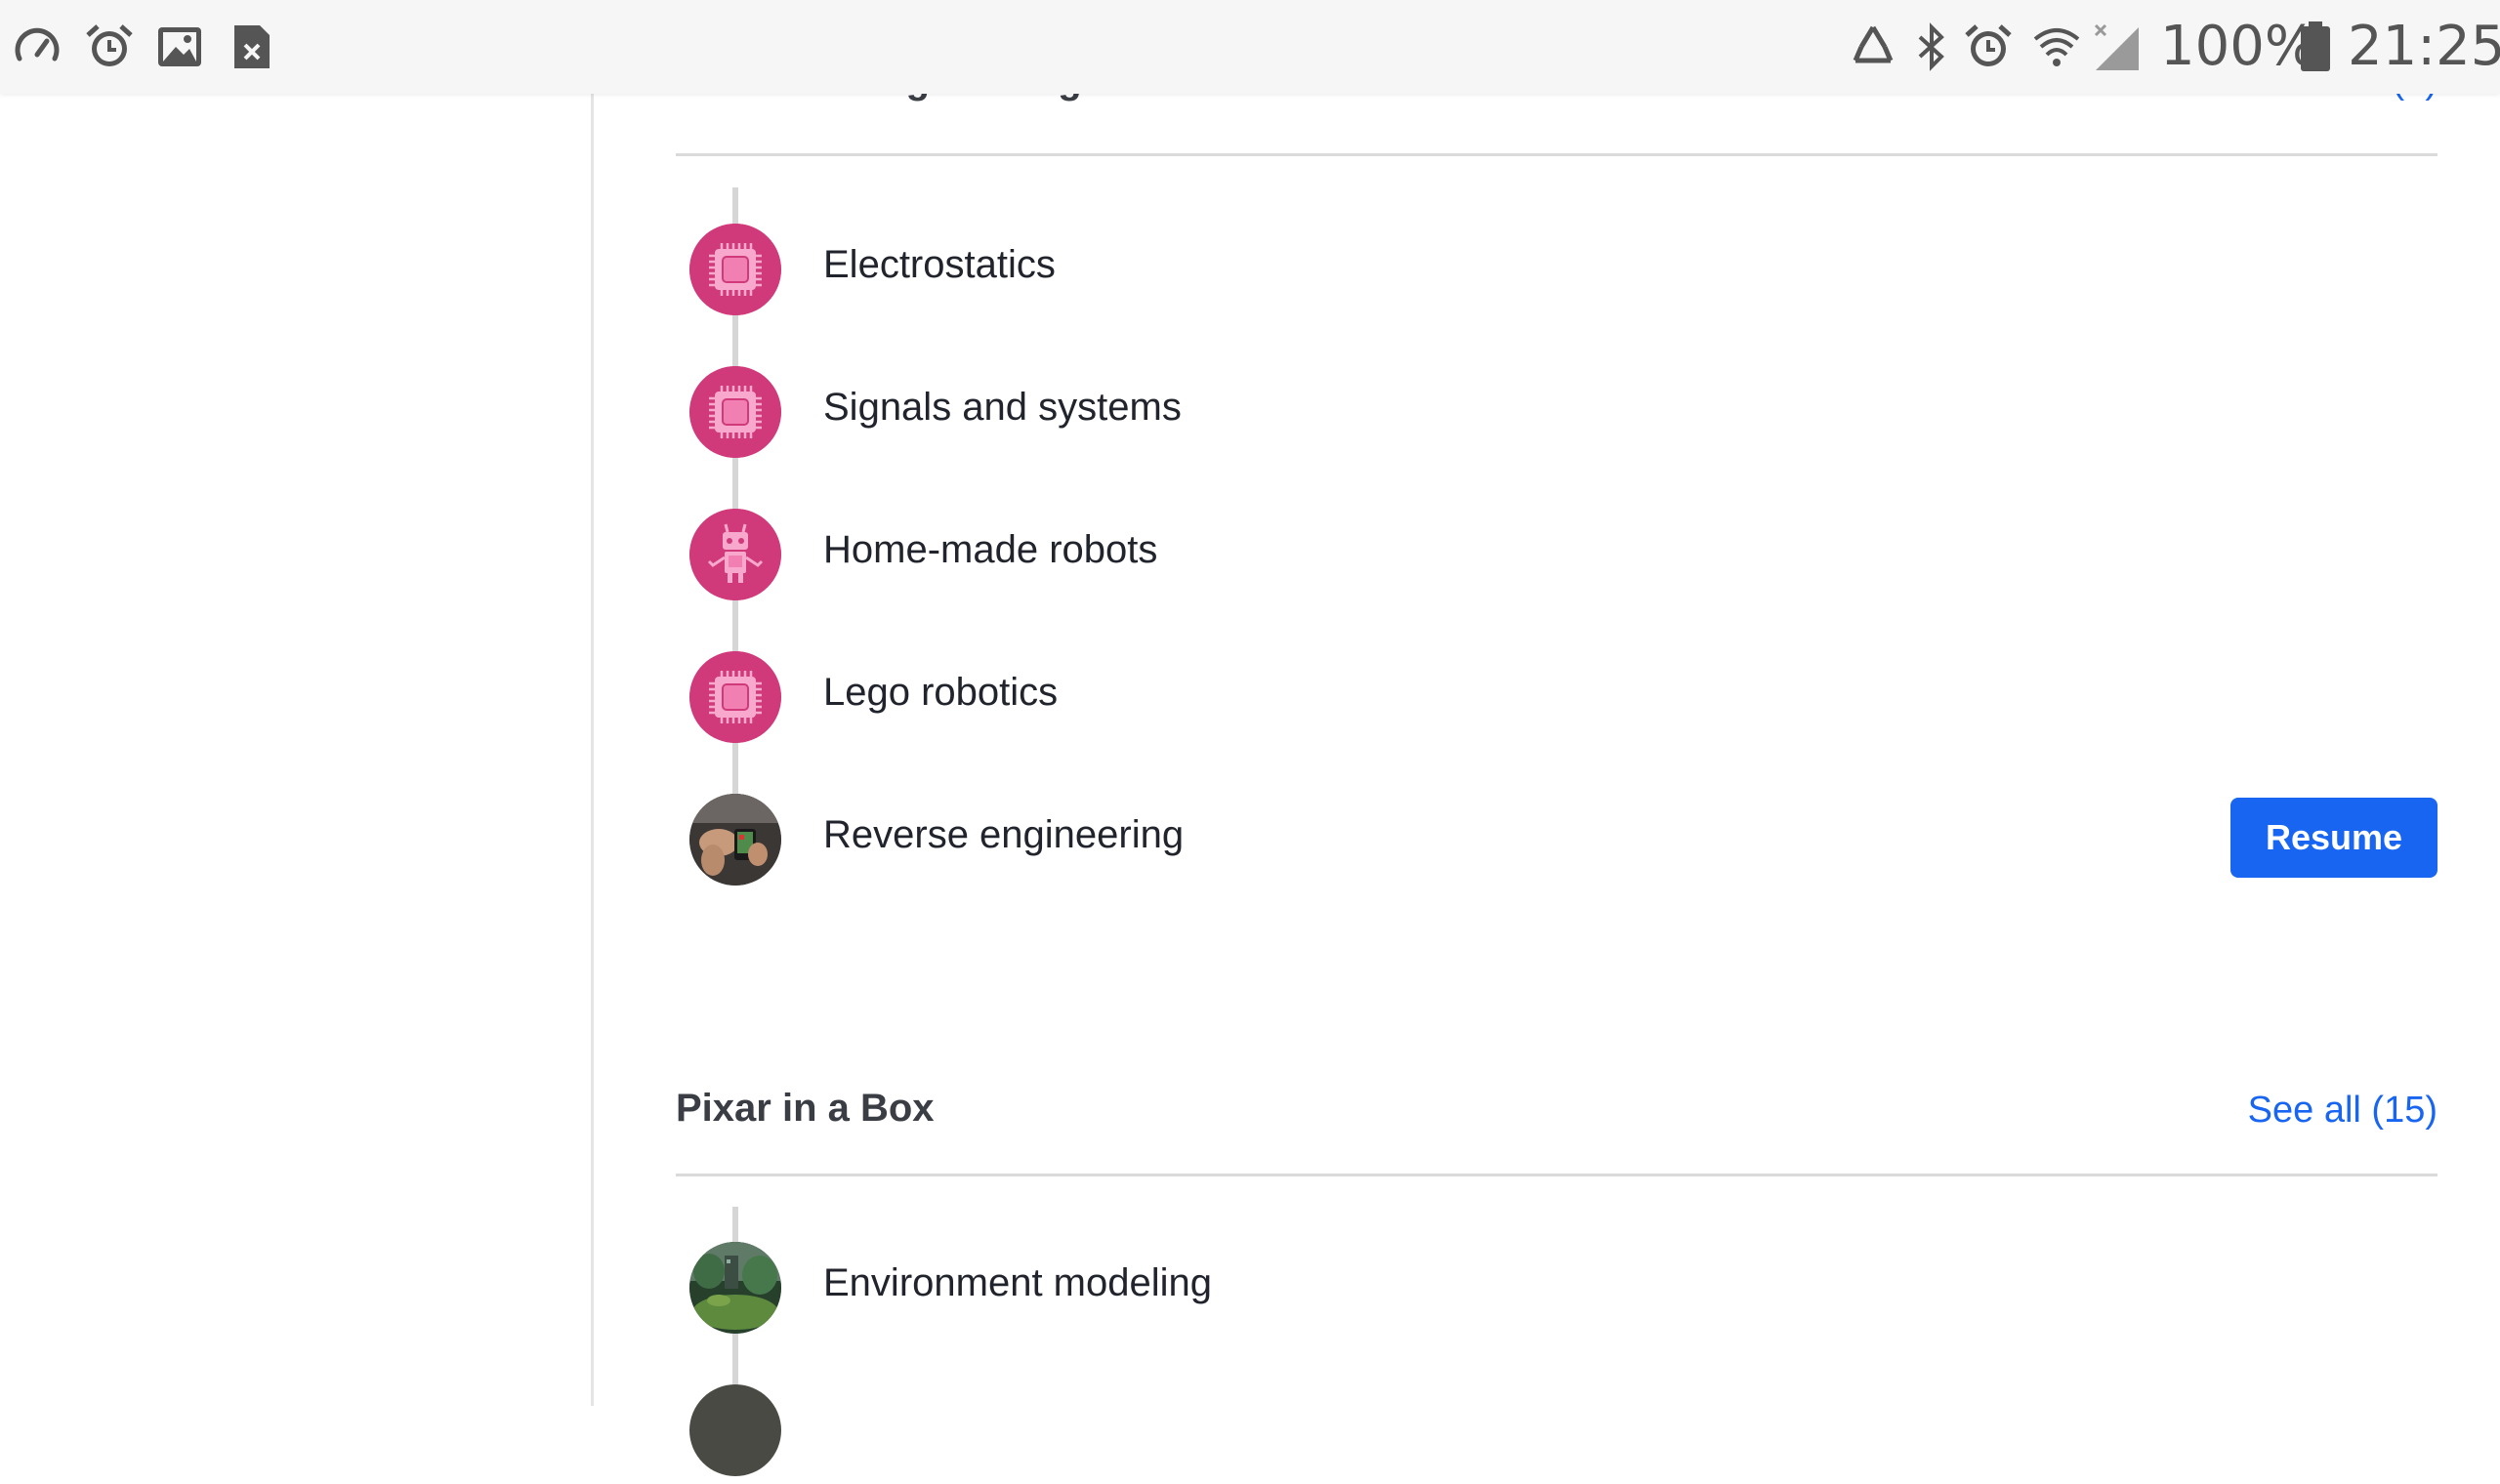 The width and height of the screenshot is (2500, 1484). Describe the element at coordinates (735, 1430) in the screenshot. I see `course-thumbnail` at that location.